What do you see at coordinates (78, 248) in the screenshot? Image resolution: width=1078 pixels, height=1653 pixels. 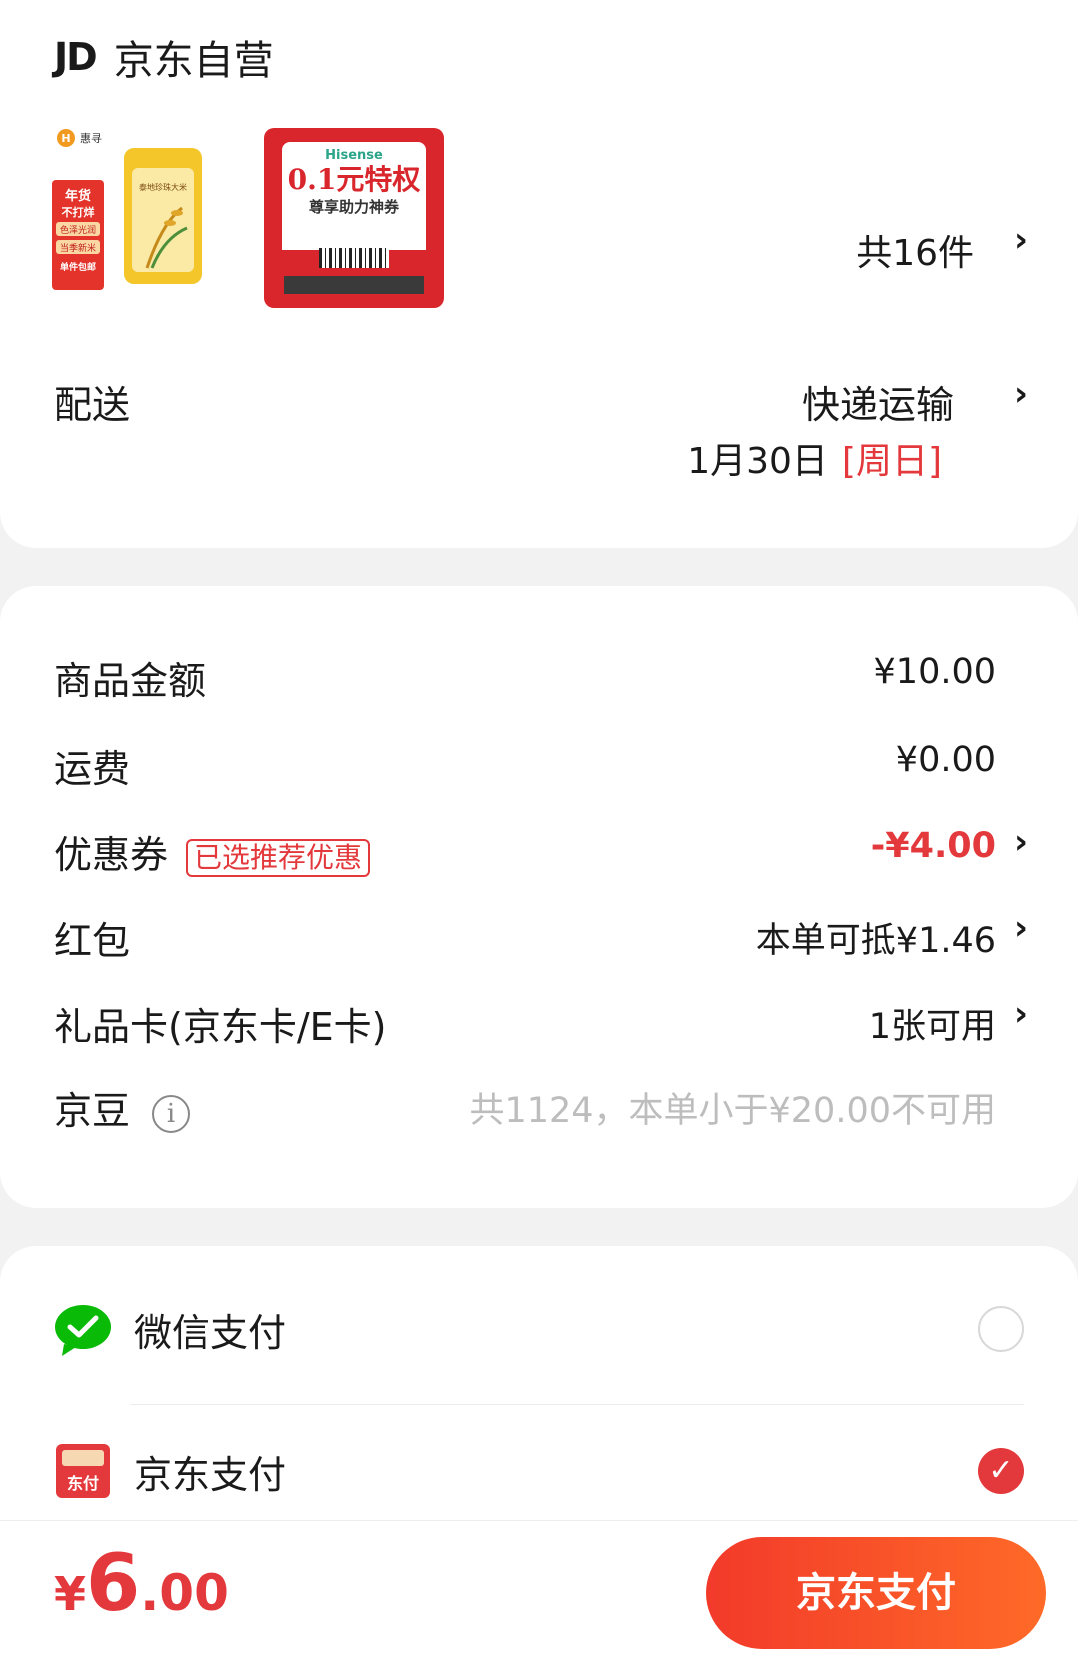 I see `svg-text: 当季新米` at bounding box center [78, 248].